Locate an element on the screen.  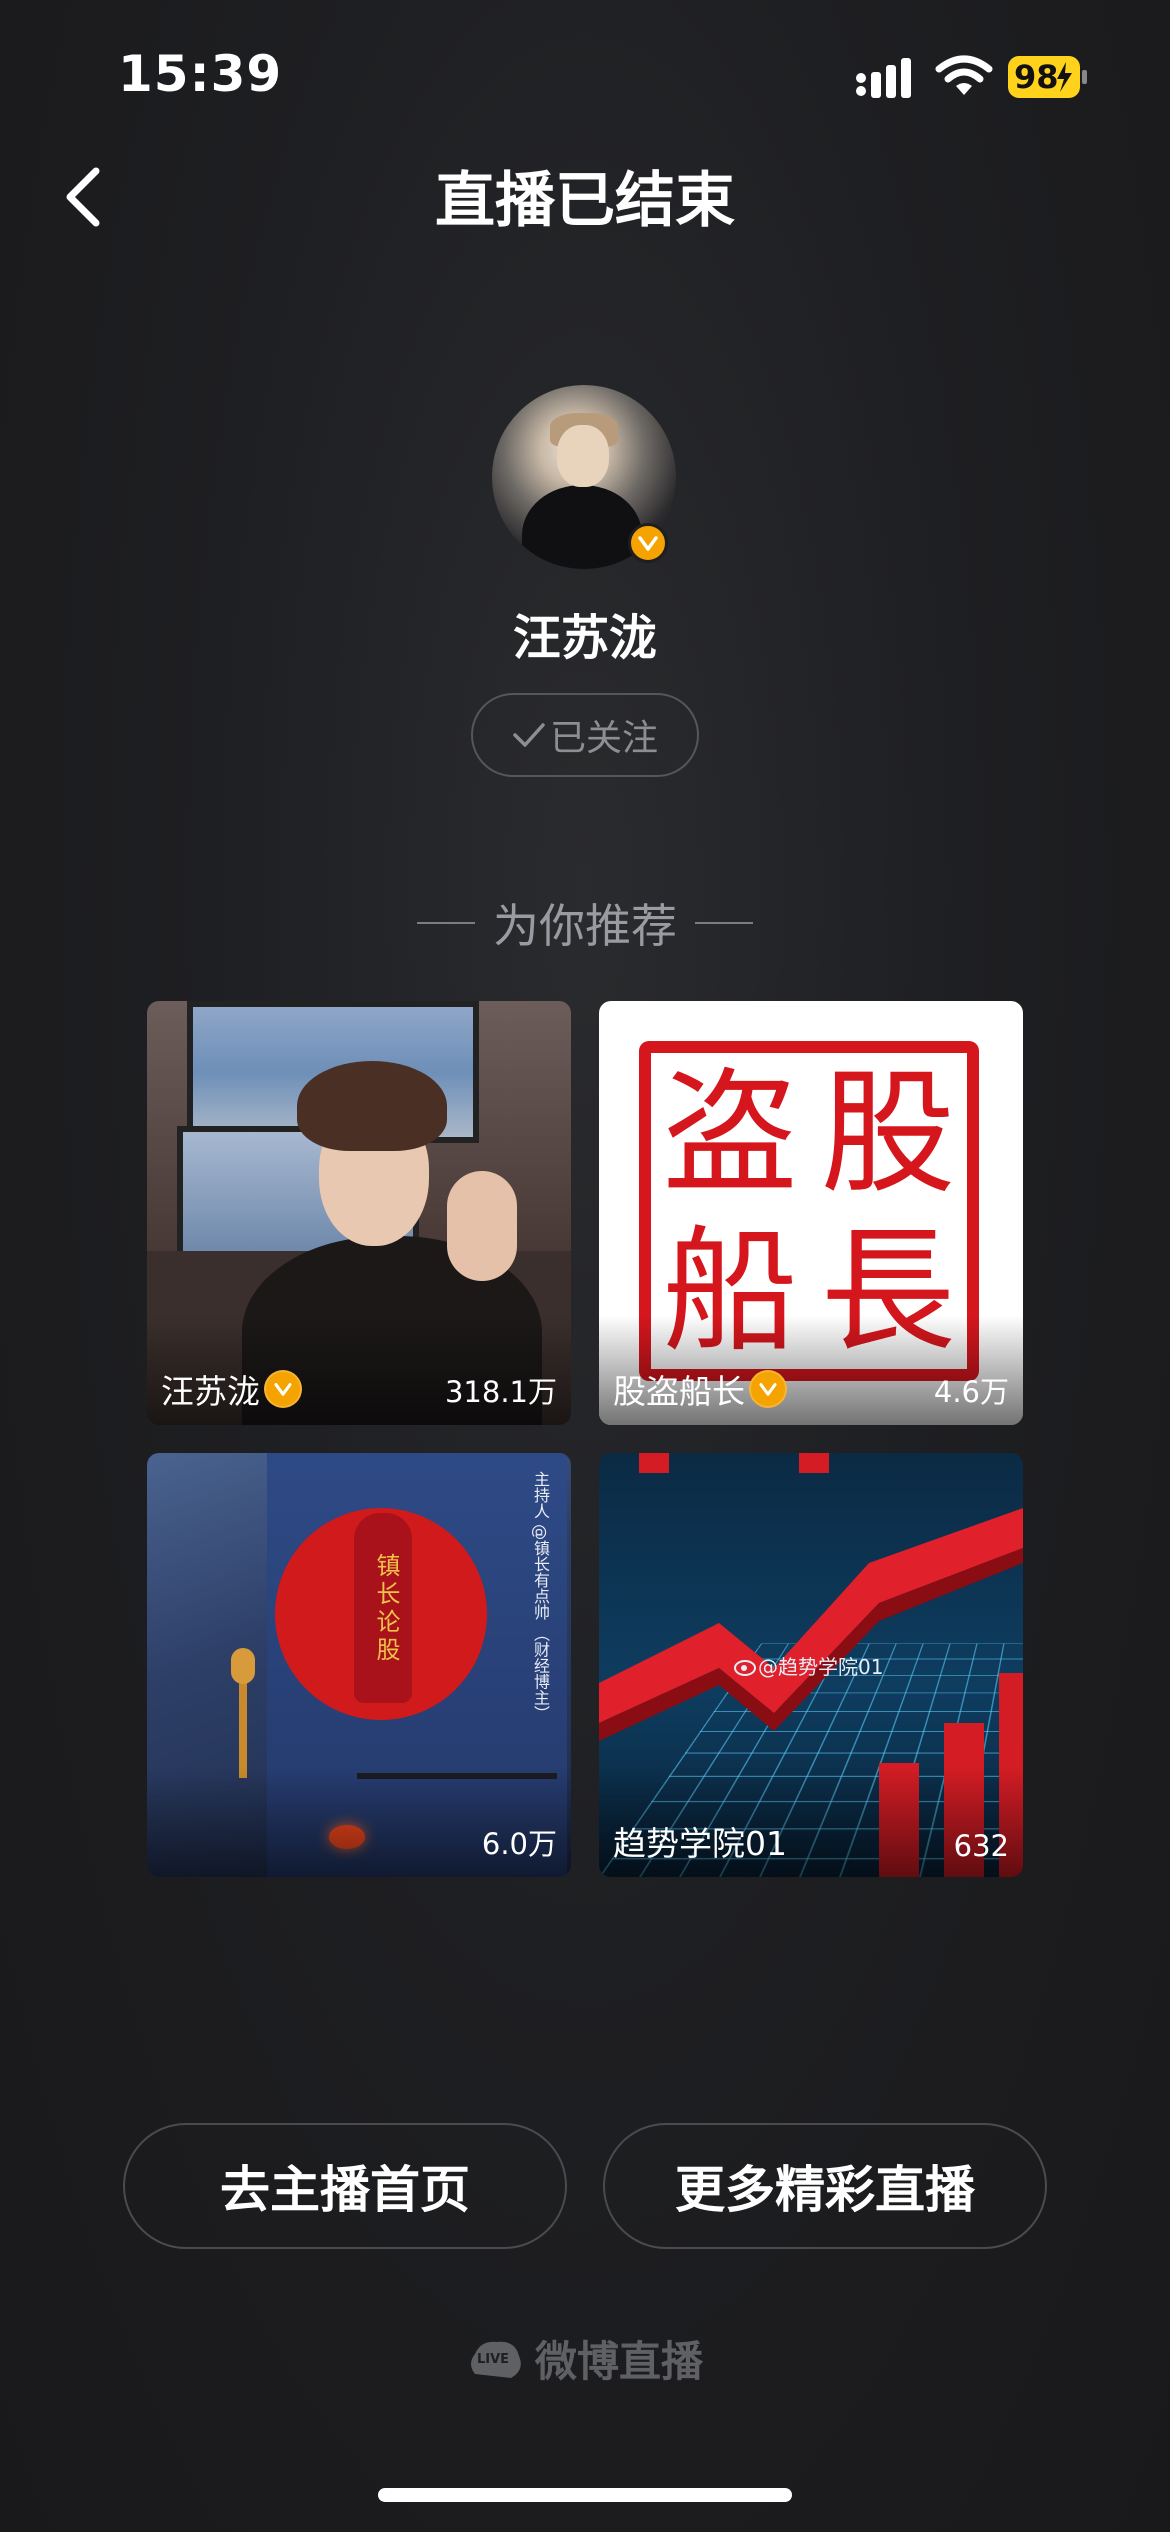
battery-level: 98 is located at coordinates (1036, 77).